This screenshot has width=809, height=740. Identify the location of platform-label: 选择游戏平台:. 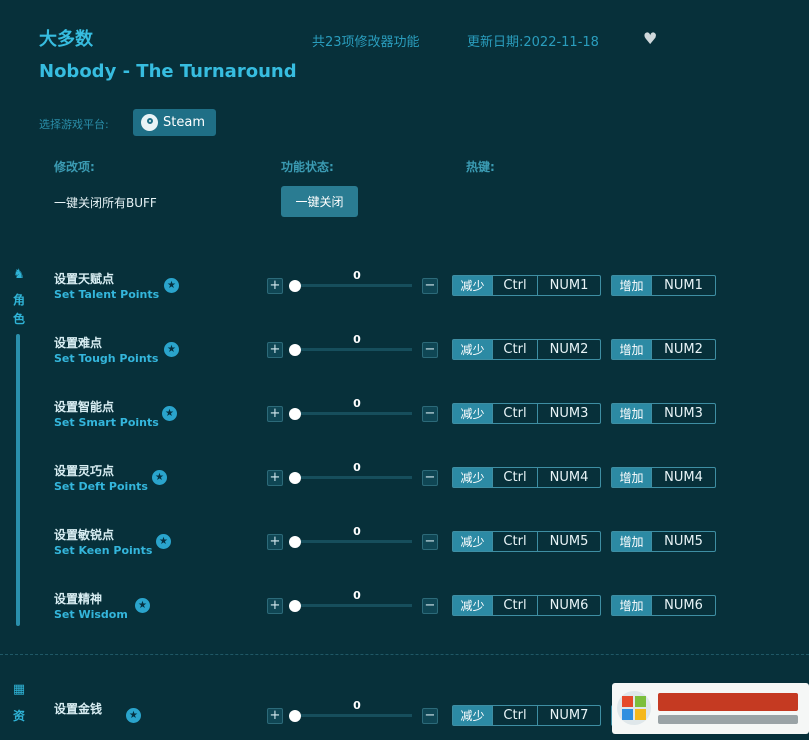
(74, 124).